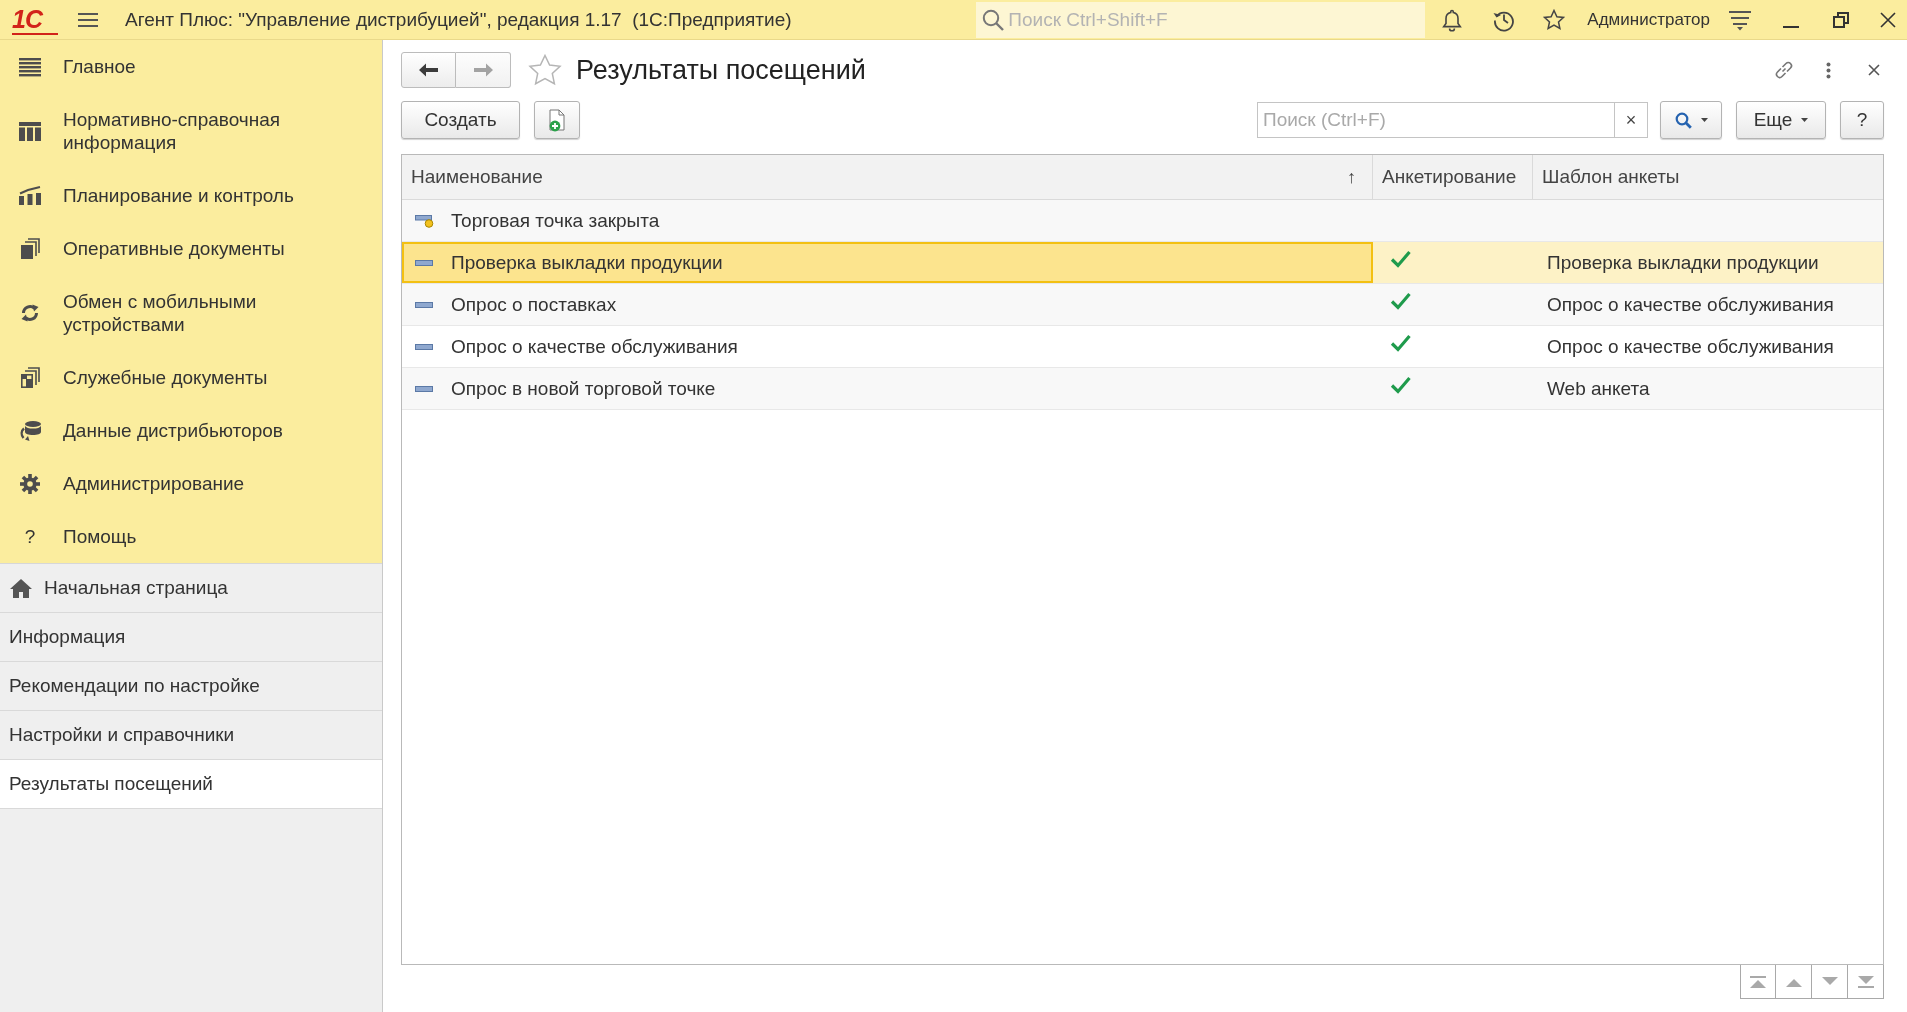  What do you see at coordinates (30, 131) in the screenshot?
I see `columns-icon` at bounding box center [30, 131].